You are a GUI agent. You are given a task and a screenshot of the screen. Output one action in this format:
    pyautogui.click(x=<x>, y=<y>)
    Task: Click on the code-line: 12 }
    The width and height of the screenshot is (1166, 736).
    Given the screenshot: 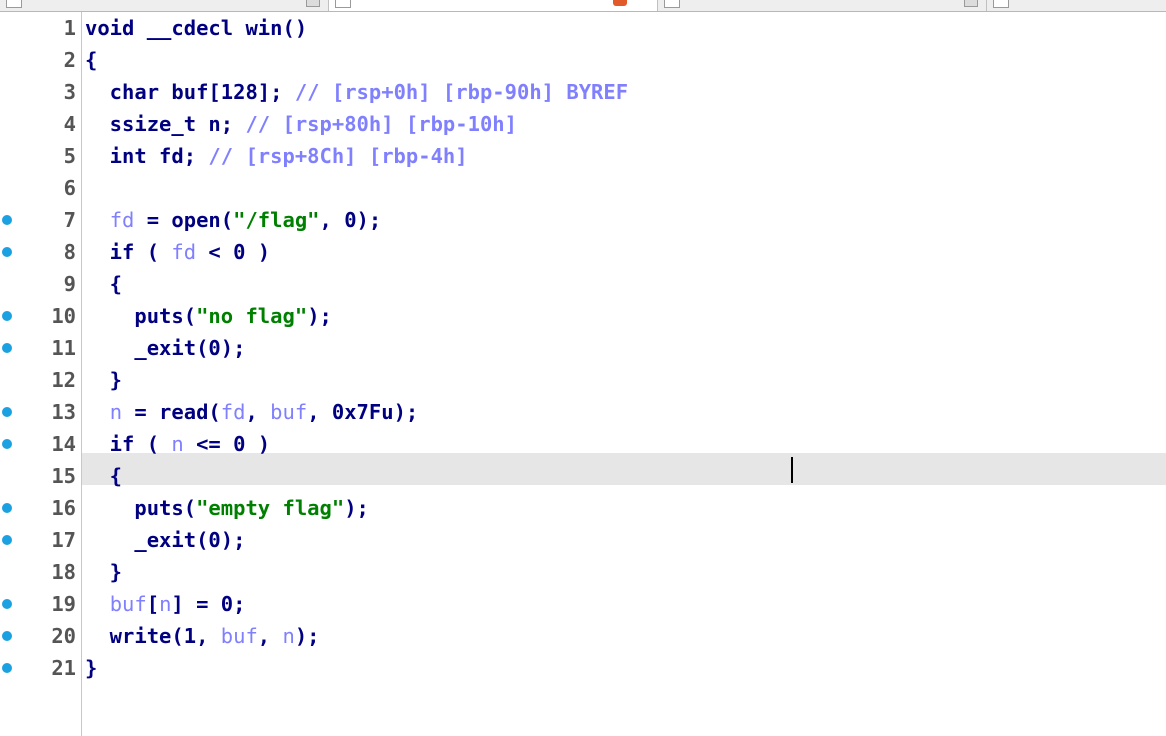 What is the action you would take?
    pyautogui.click(x=583, y=380)
    